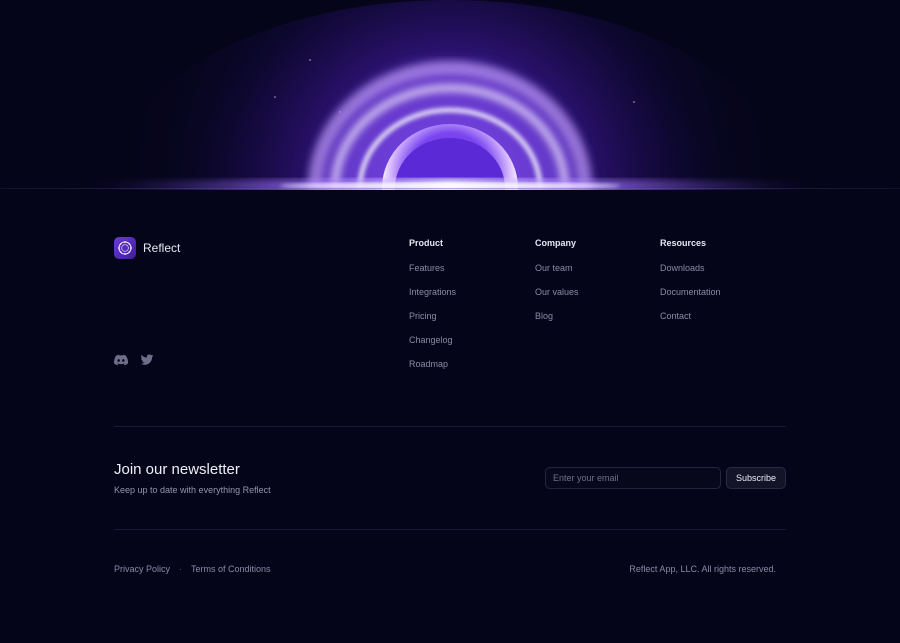  What do you see at coordinates (177, 469) in the screenshot?
I see `newsletter-title: Join our newsletter` at bounding box center [177, 469].